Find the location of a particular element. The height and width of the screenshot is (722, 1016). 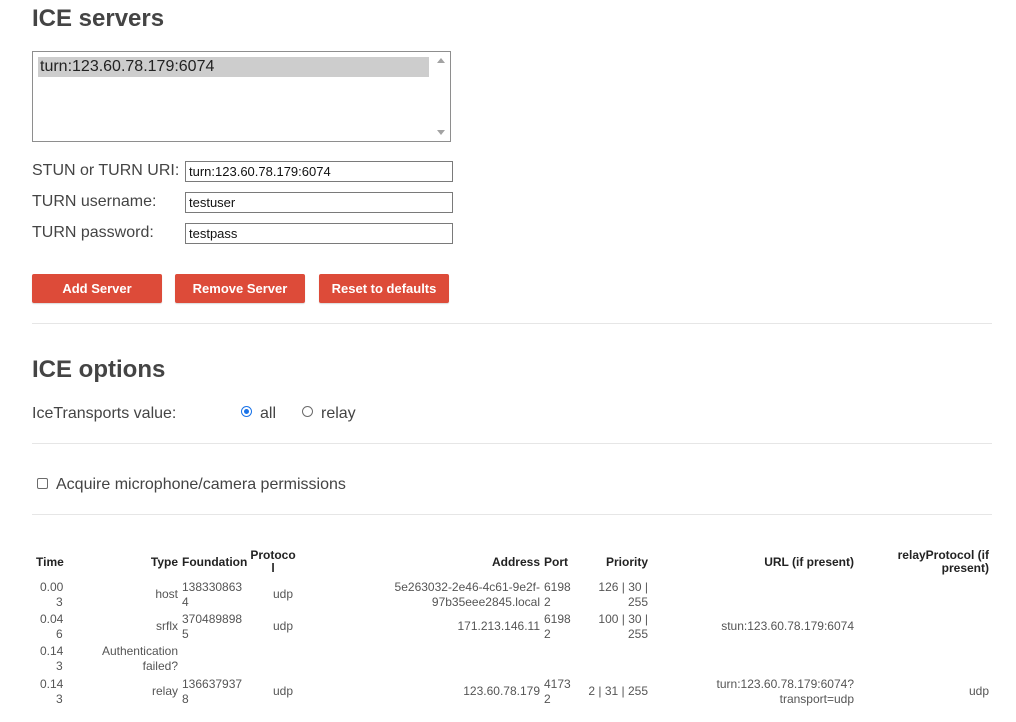

cell-priority-line1: 100 | 30 | is located at coordinates (623, 619).